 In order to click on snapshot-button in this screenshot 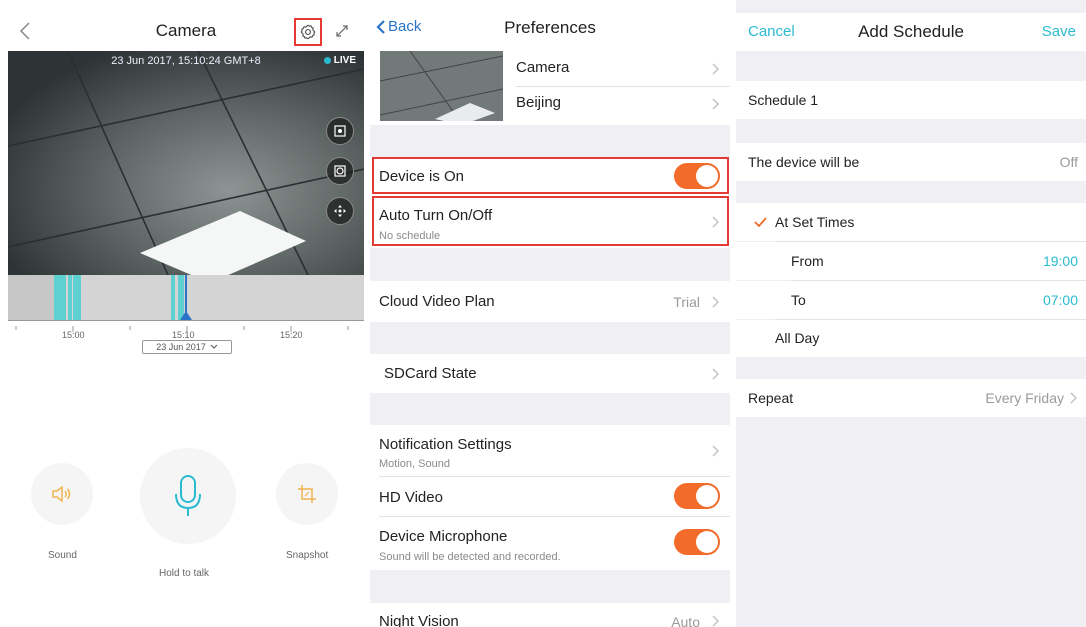, I will do `click(307, 494)`.